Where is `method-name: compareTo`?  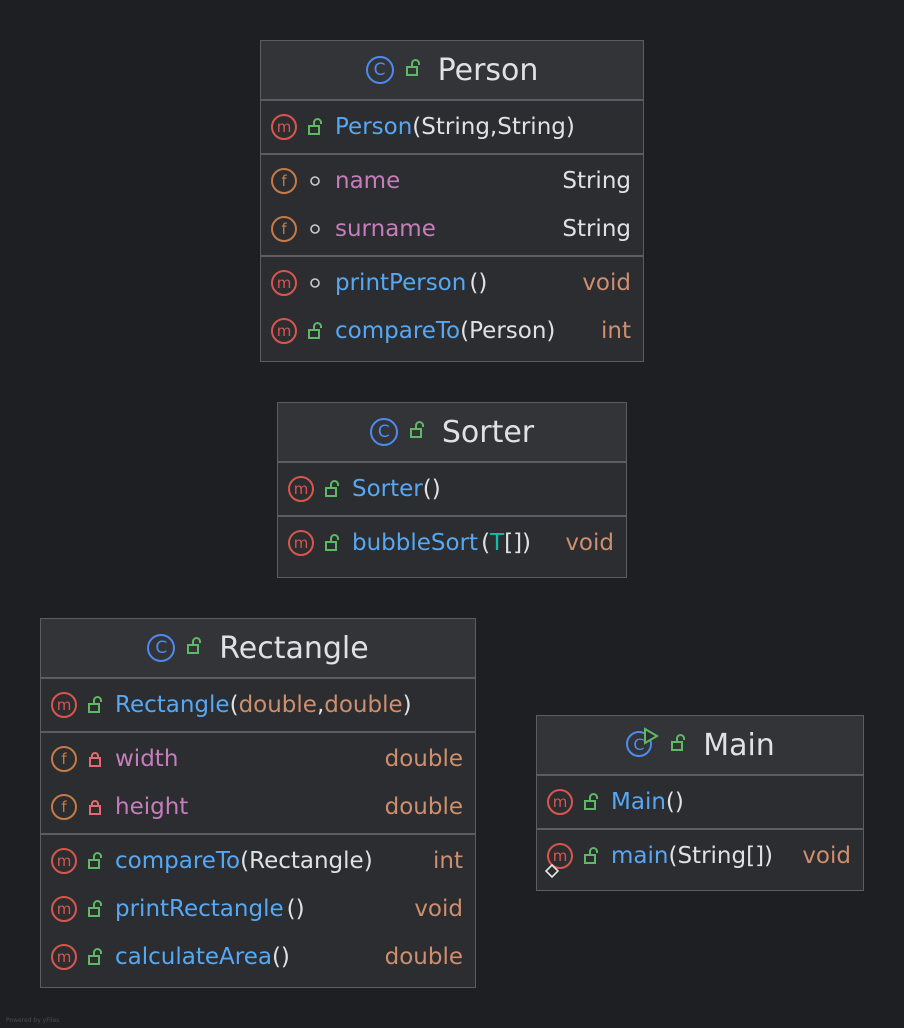 method-name: compareTo is located at coordinates (398, 331).